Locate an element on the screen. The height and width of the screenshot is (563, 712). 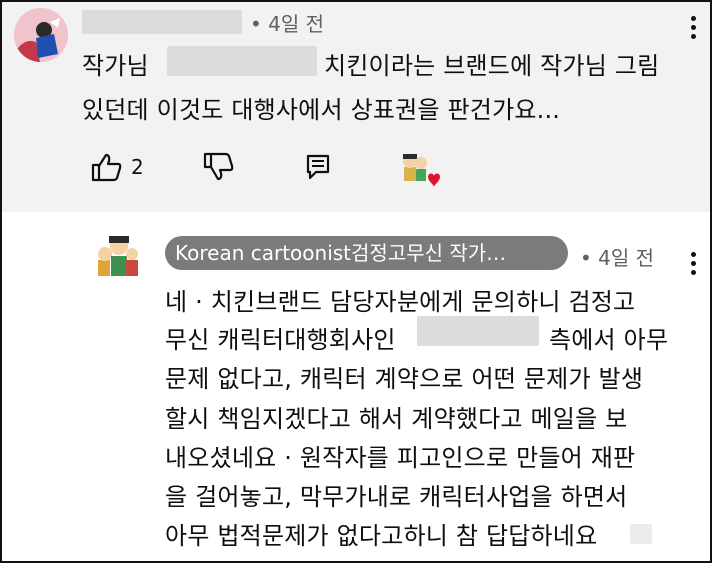
reply-line-1: 네 · 치킨브랜드 담당자분에게 문의하니 검정고 is located at coordinates (400, 302).